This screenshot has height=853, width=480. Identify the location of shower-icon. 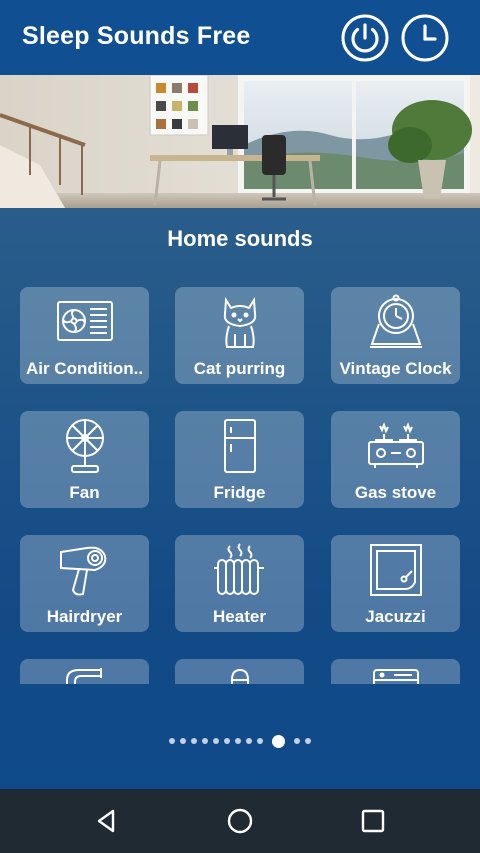
(239, 676).